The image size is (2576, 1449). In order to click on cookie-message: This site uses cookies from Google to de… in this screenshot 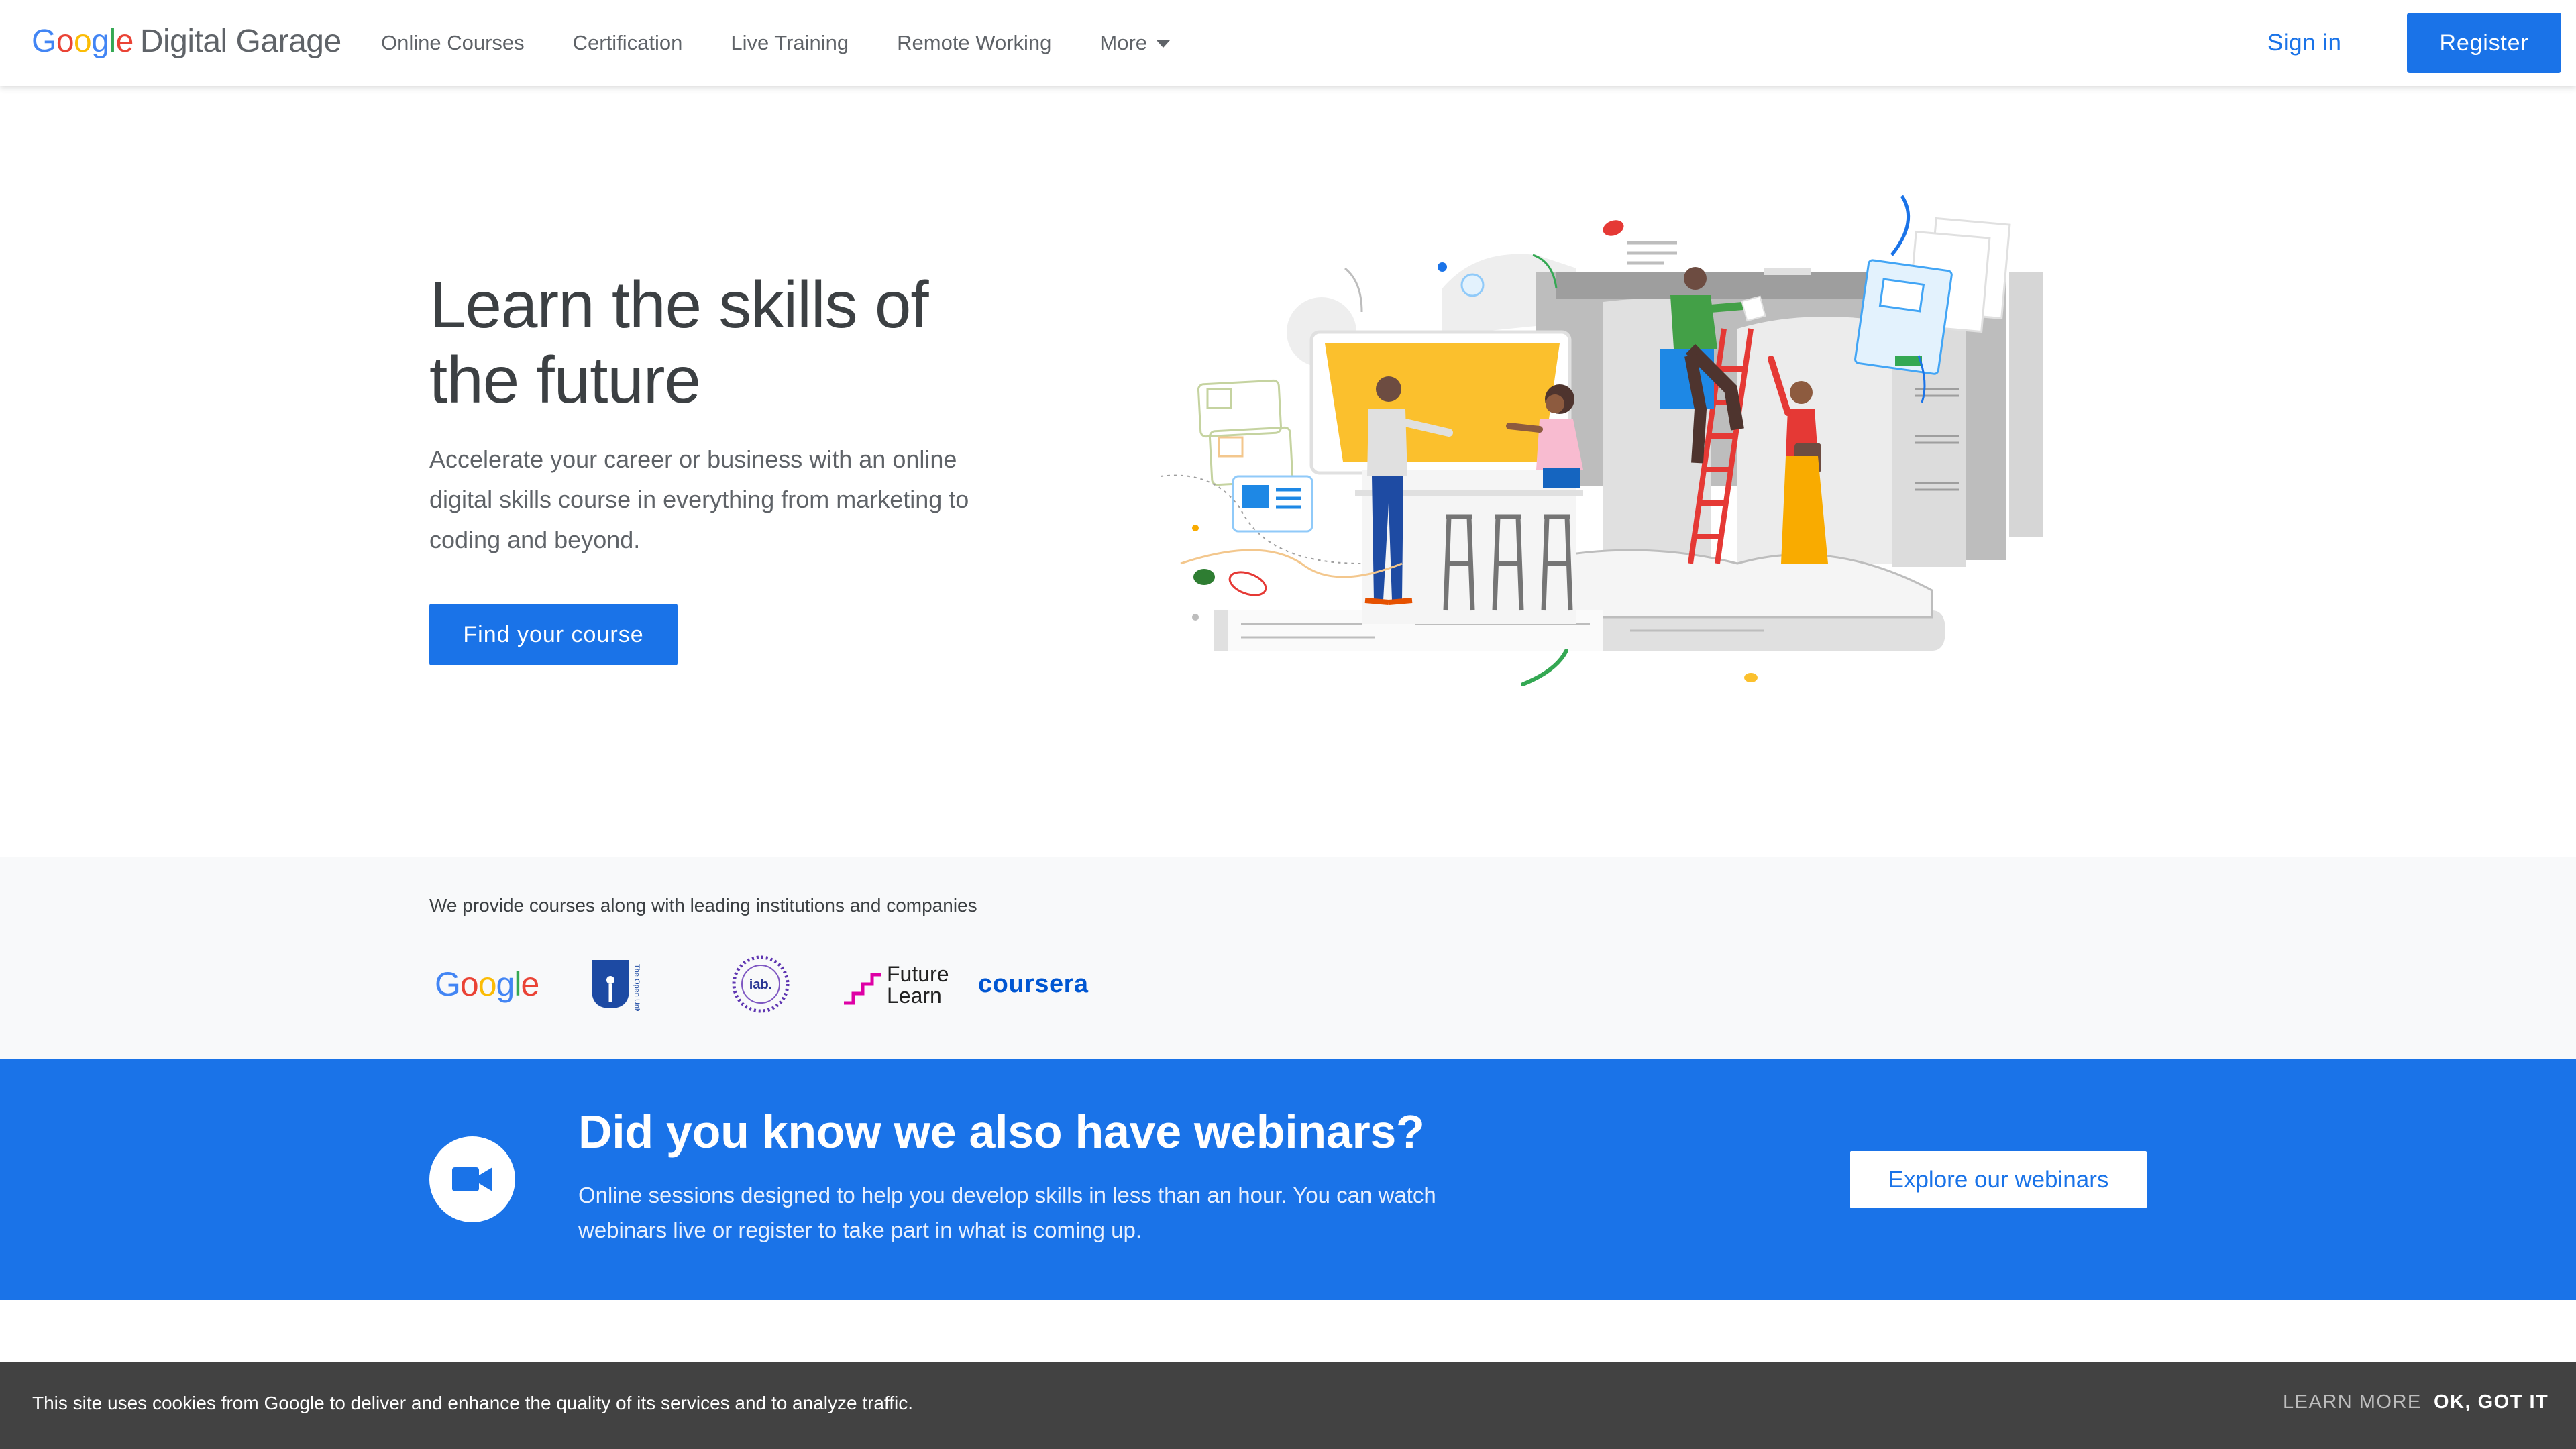, I will do `click(473, 1403)`.